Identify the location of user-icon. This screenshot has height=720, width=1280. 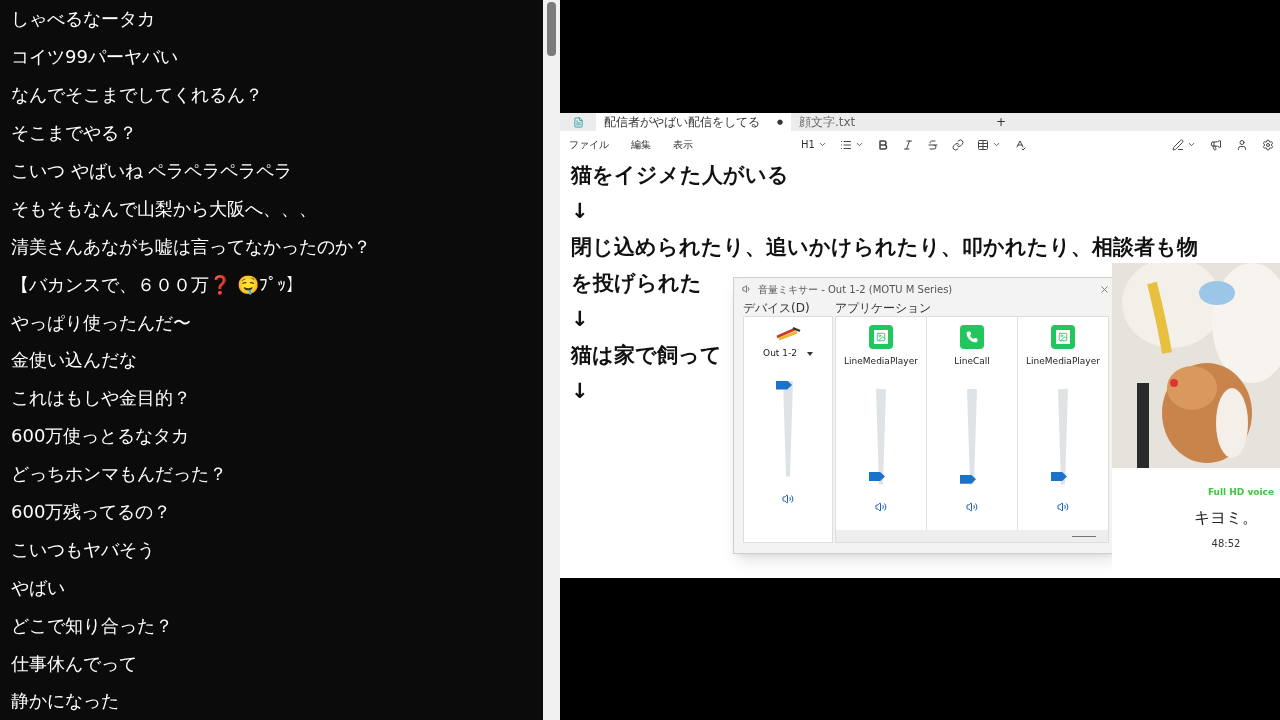
(1242, 144).